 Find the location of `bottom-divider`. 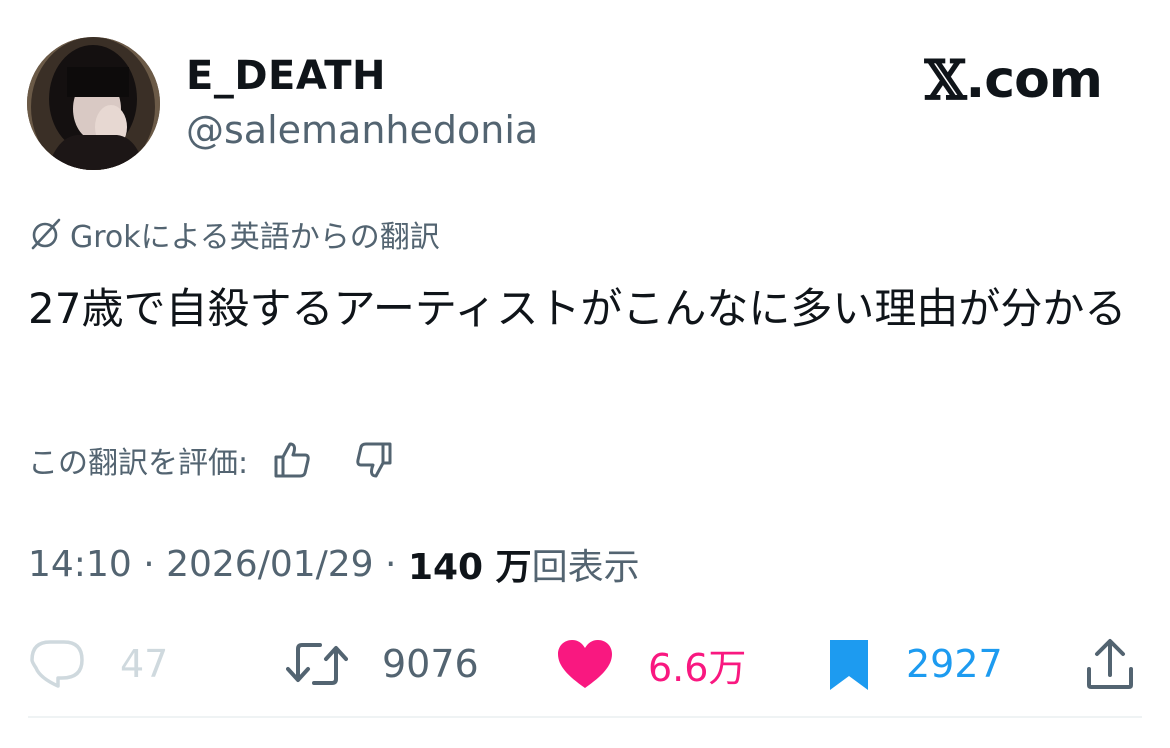

bottom-divider is located at coordinates (585, 717).